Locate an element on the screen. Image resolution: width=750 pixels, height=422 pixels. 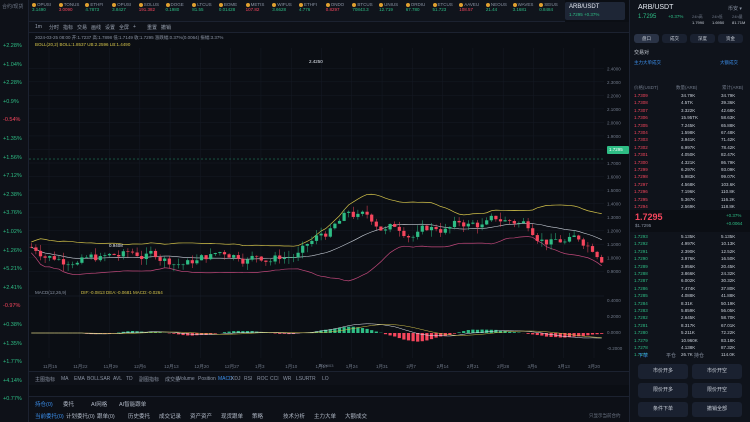
orders-top-tab: AI网格 is located at coordinates (99, 404).